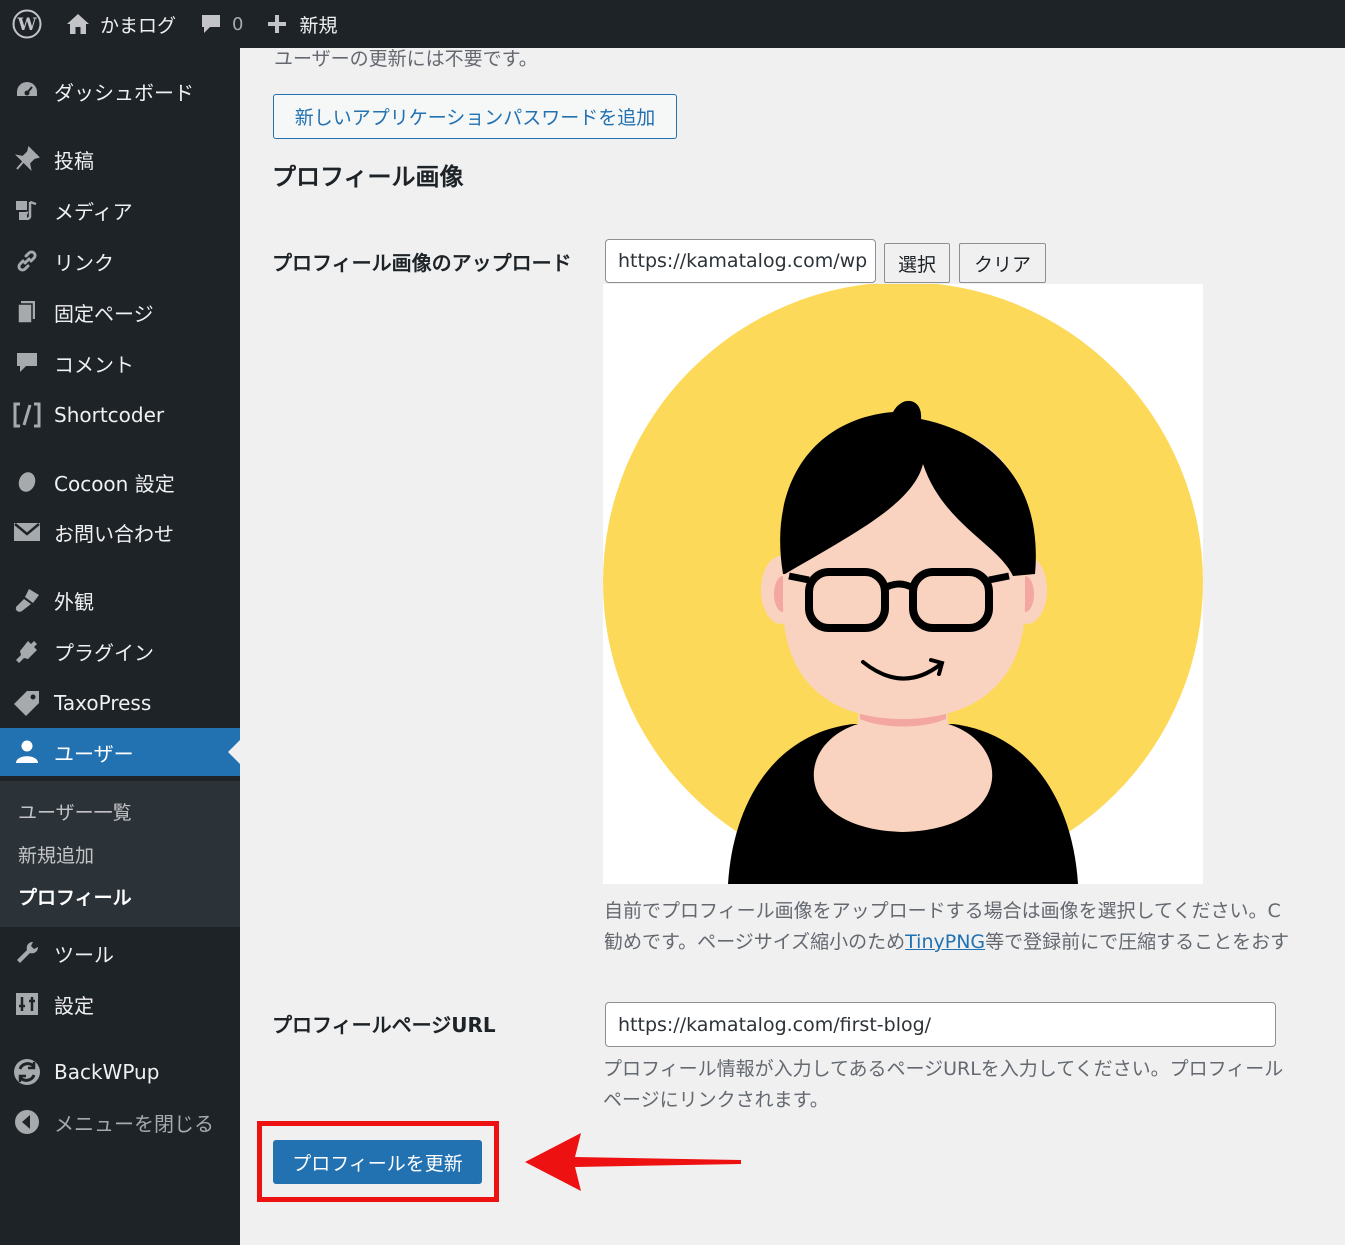 The image size is (1345, 1245). Describe the element at coordinates (120, 1004) in the screenshot. I see `sidebar-item-settings: 設定` at that location.